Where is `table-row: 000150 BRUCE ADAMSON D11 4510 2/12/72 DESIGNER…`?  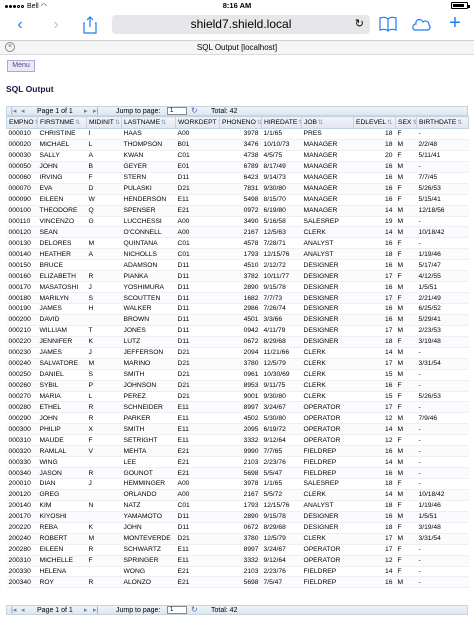
table-row: 000150 BRUCE ADAMSON D11 4510 2/12/72 DESIGNER… is located at coordinates (237, 265).